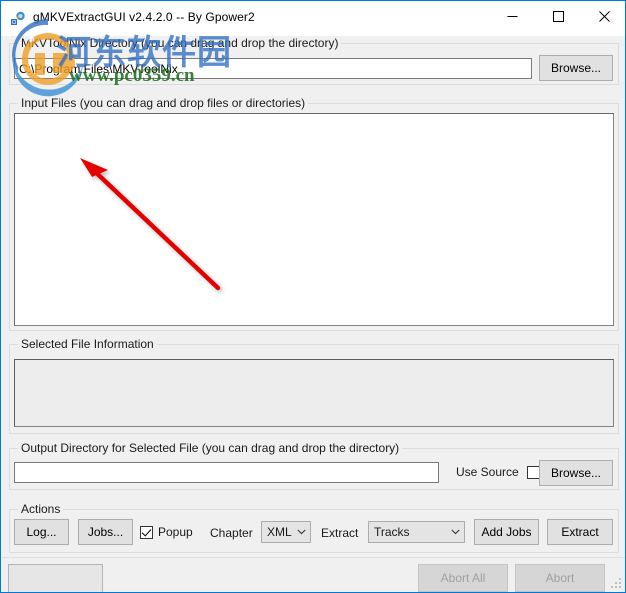 This screenshot has width=626, height=593. What do you see at coordinates (617, 584) in the screenshot?
I see `resize-grip-icon` at bounding box center [617, 584].